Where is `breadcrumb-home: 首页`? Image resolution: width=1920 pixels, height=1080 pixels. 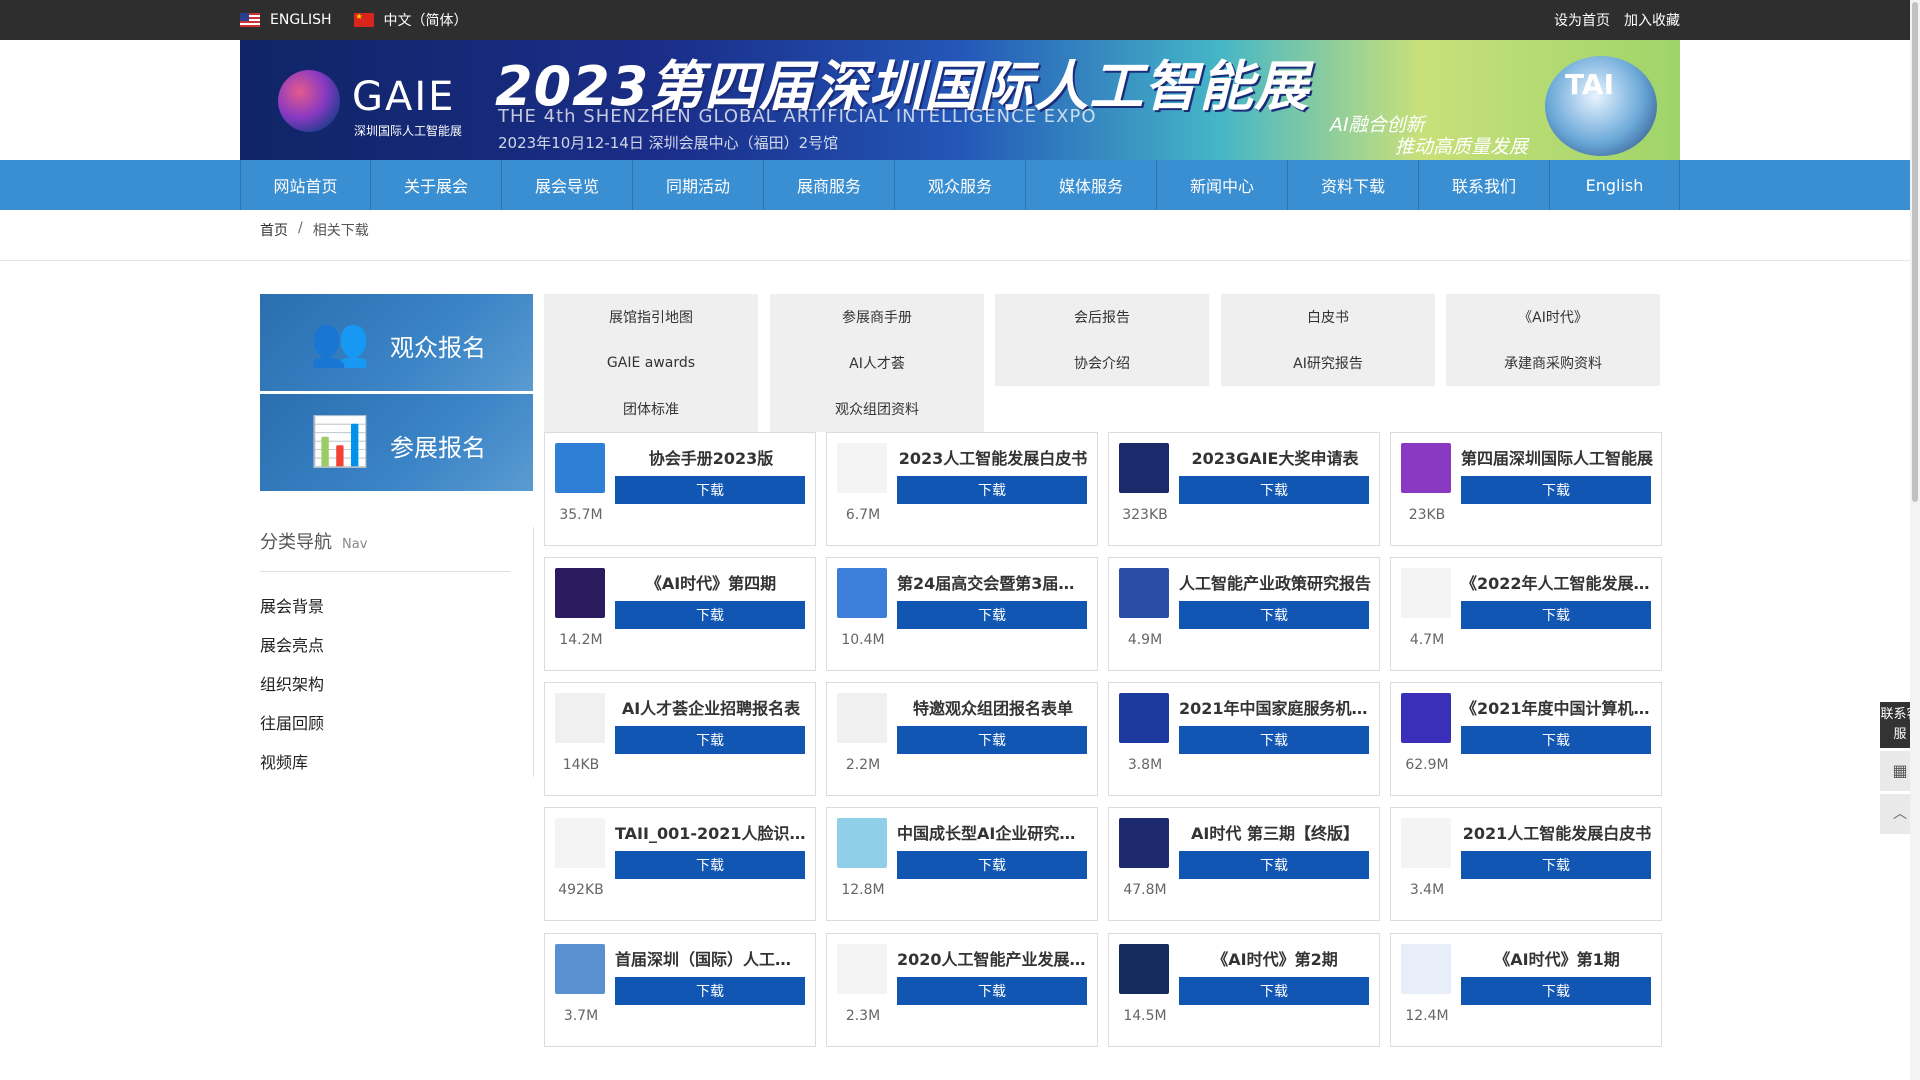 breadcrumb-home: 首页 is located at coordinates (274, 230).